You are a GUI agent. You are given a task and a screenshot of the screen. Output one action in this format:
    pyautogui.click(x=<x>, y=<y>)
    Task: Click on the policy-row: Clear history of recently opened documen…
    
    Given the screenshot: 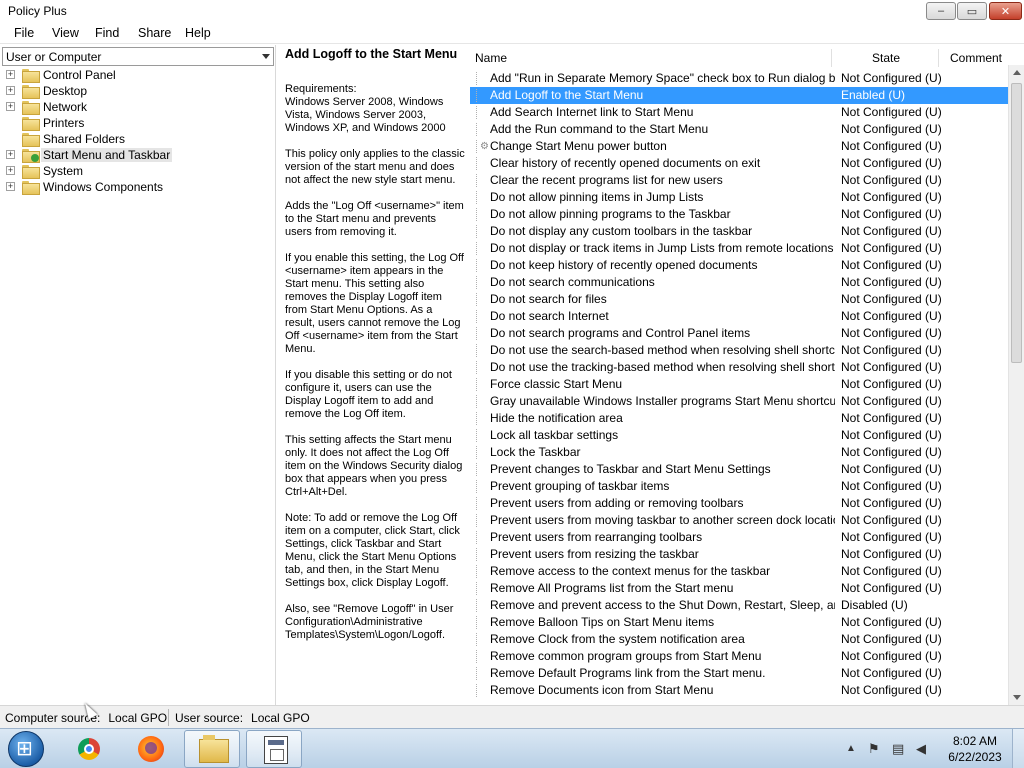 What is the action you would take?
    pyautogui.click(x=739, y=163)
    